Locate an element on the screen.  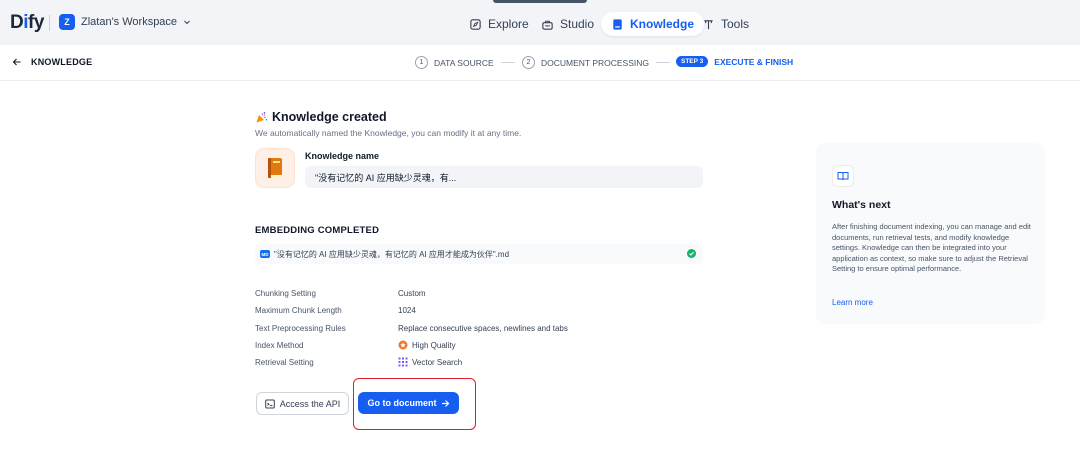
nav-tools: Tools is located at coordinates (725, 24).